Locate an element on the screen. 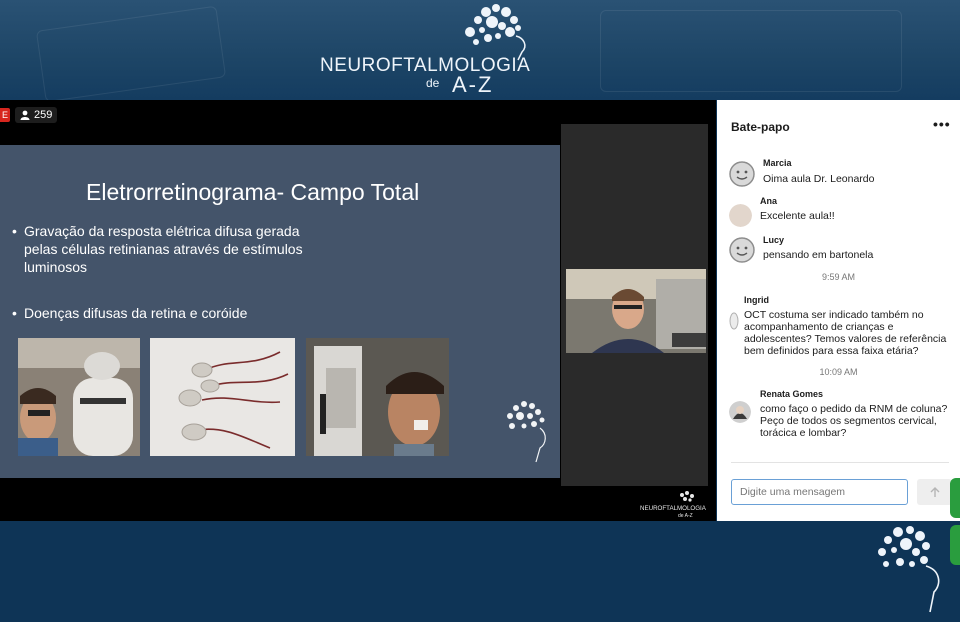 This screenshot has width=960, height=622. chat-message-input is located at coordinates (819, 492).